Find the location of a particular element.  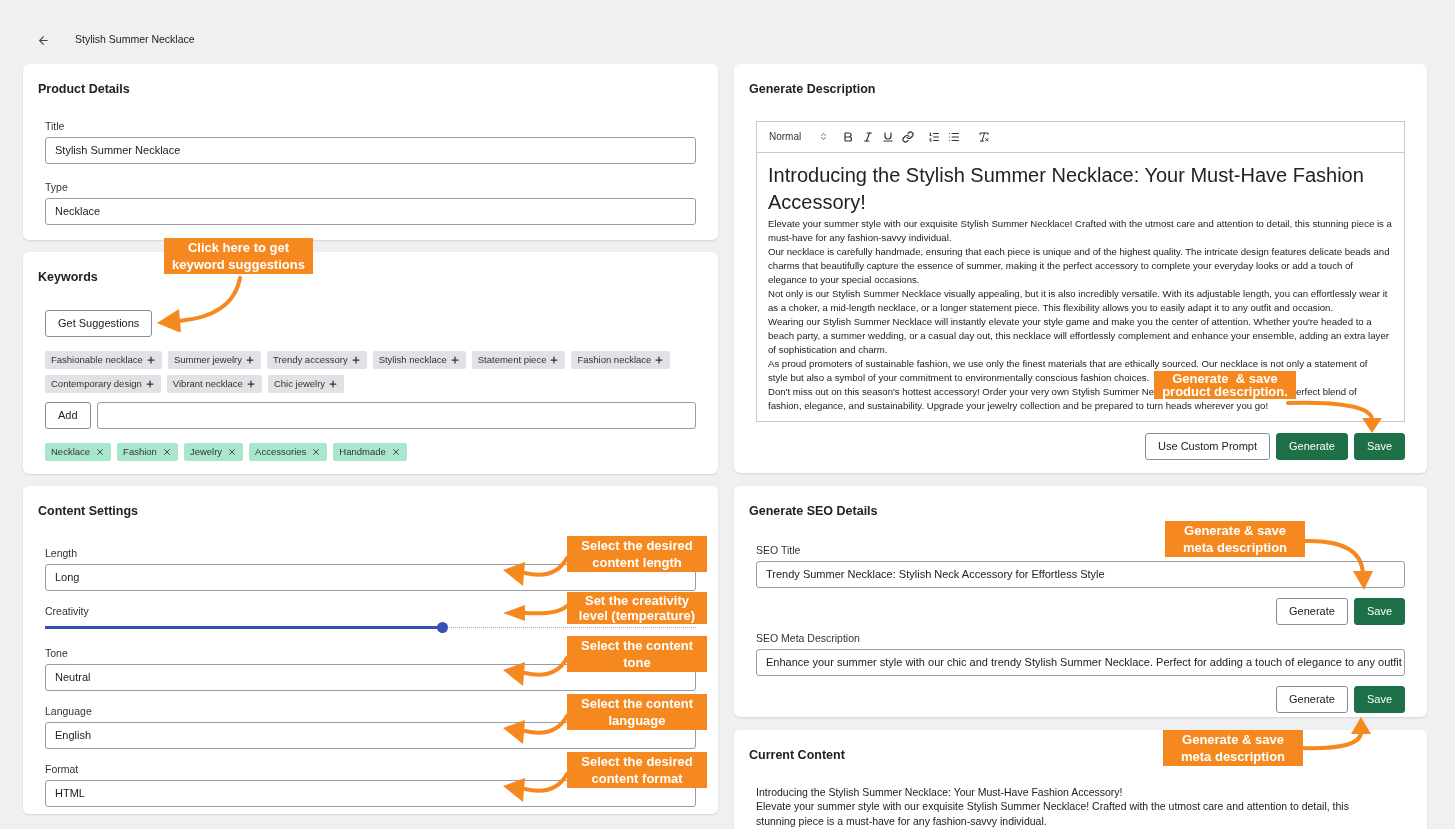

italic-icon is located at coordinates (868, 136).